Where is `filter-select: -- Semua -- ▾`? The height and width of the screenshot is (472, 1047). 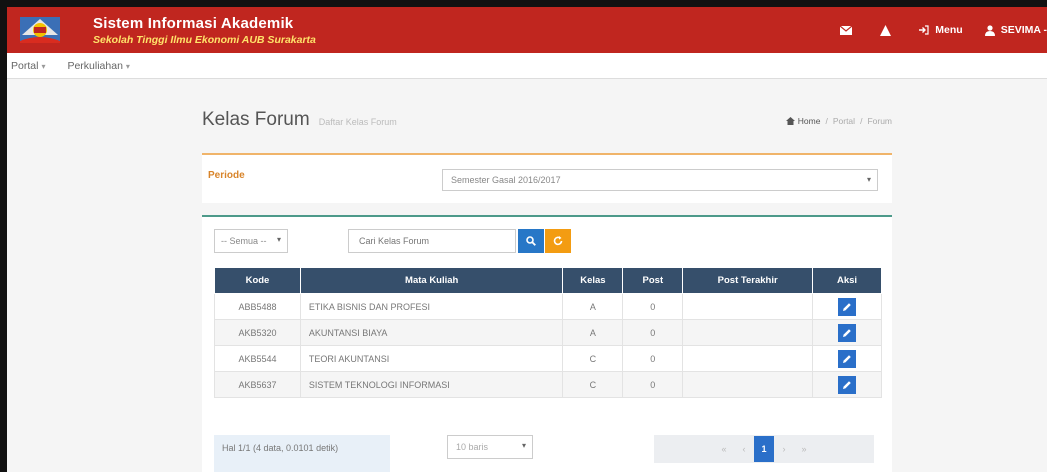 filter-select: -- Semua -- ▾ is located at coordinates (251, 241).